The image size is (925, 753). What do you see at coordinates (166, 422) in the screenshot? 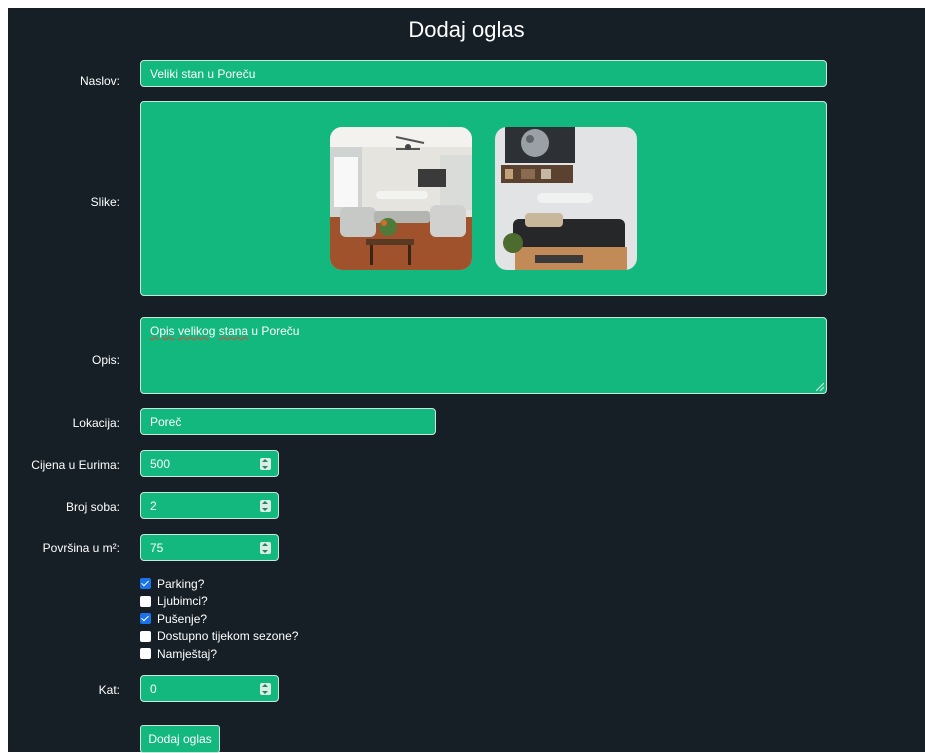
I see `lokacija-value: Poreč` at bounding box center [166, 422].